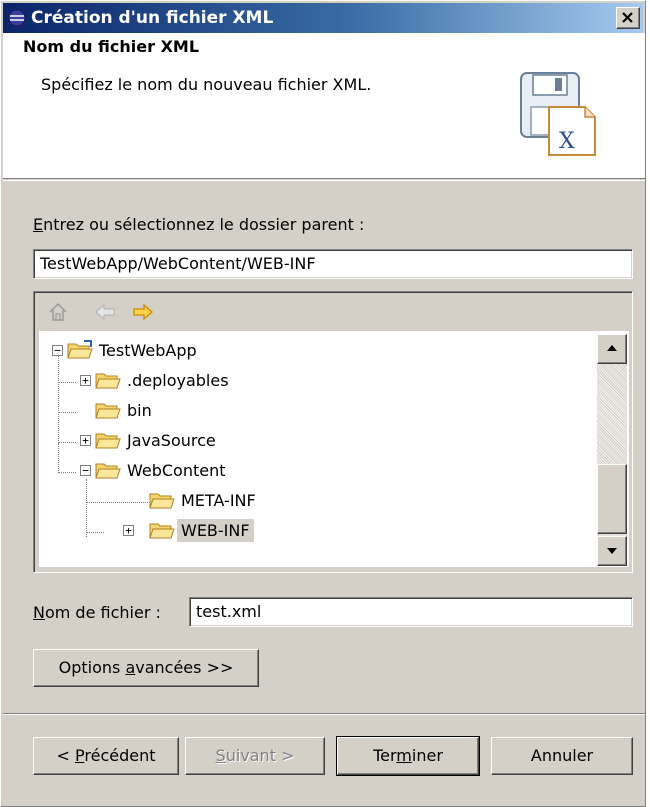  What do you see at coordinates (215, 530) in the screenshot?
I see `tree-node-label: WEB-INF` at bounding box center [215, 530].